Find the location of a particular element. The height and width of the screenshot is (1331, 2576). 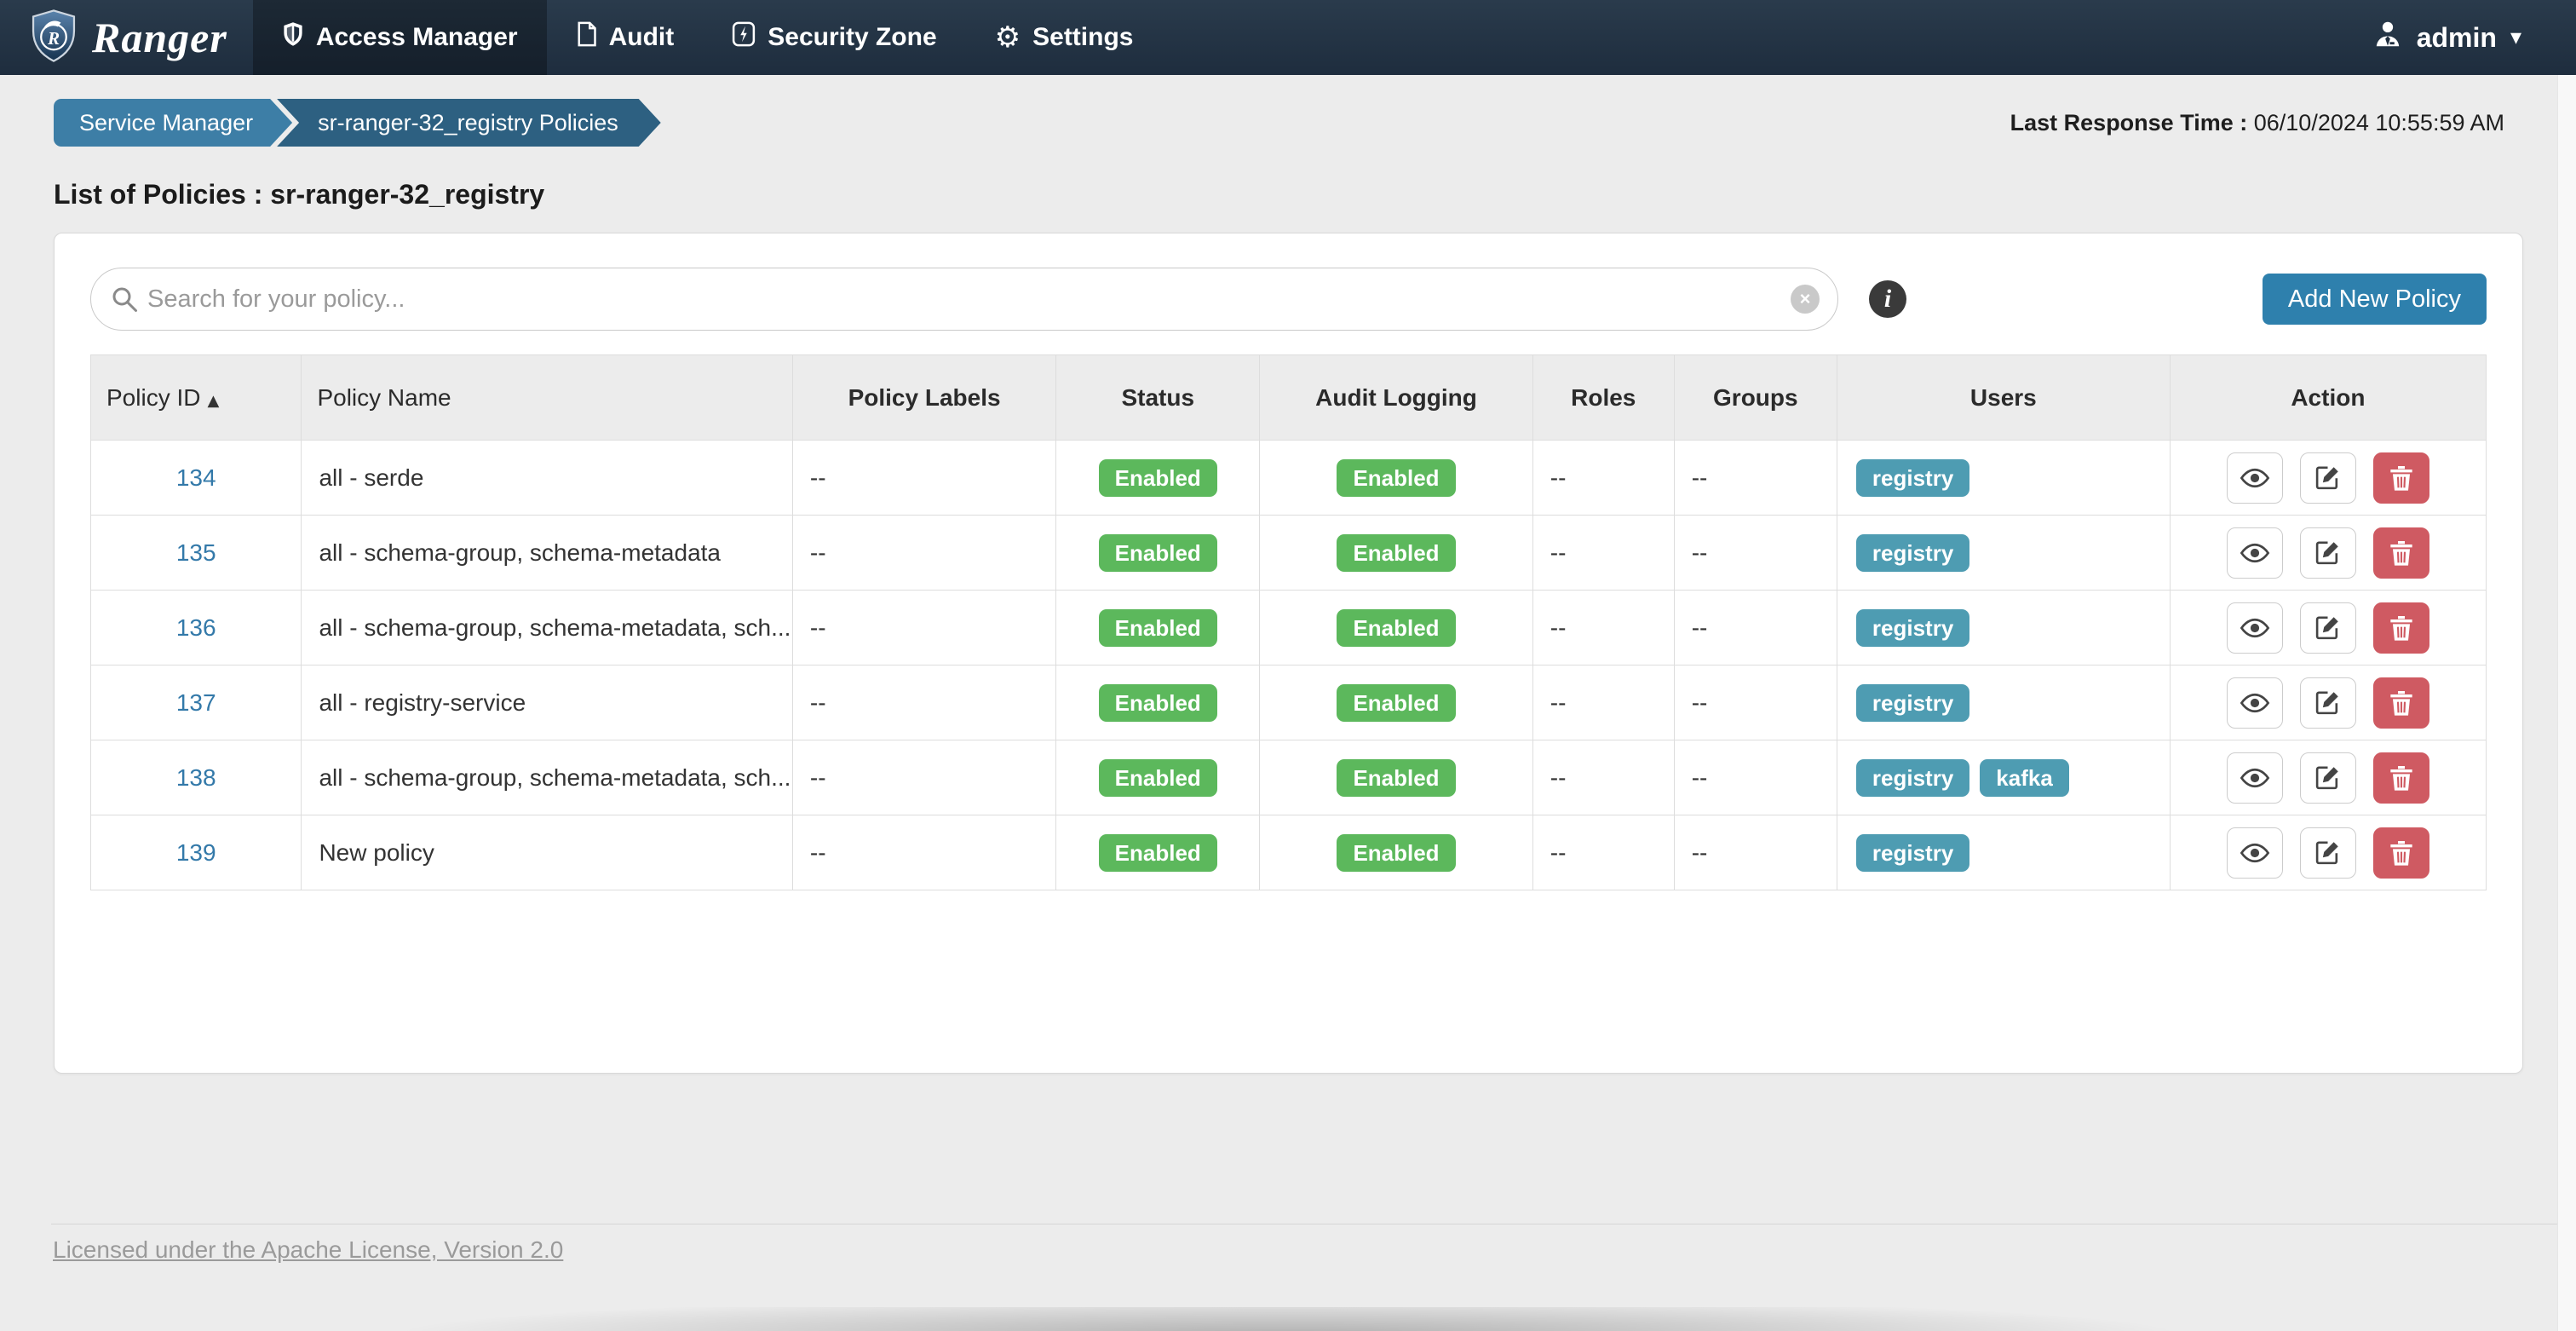

policy-id-link: 134 is located at coordinates (196, 478).